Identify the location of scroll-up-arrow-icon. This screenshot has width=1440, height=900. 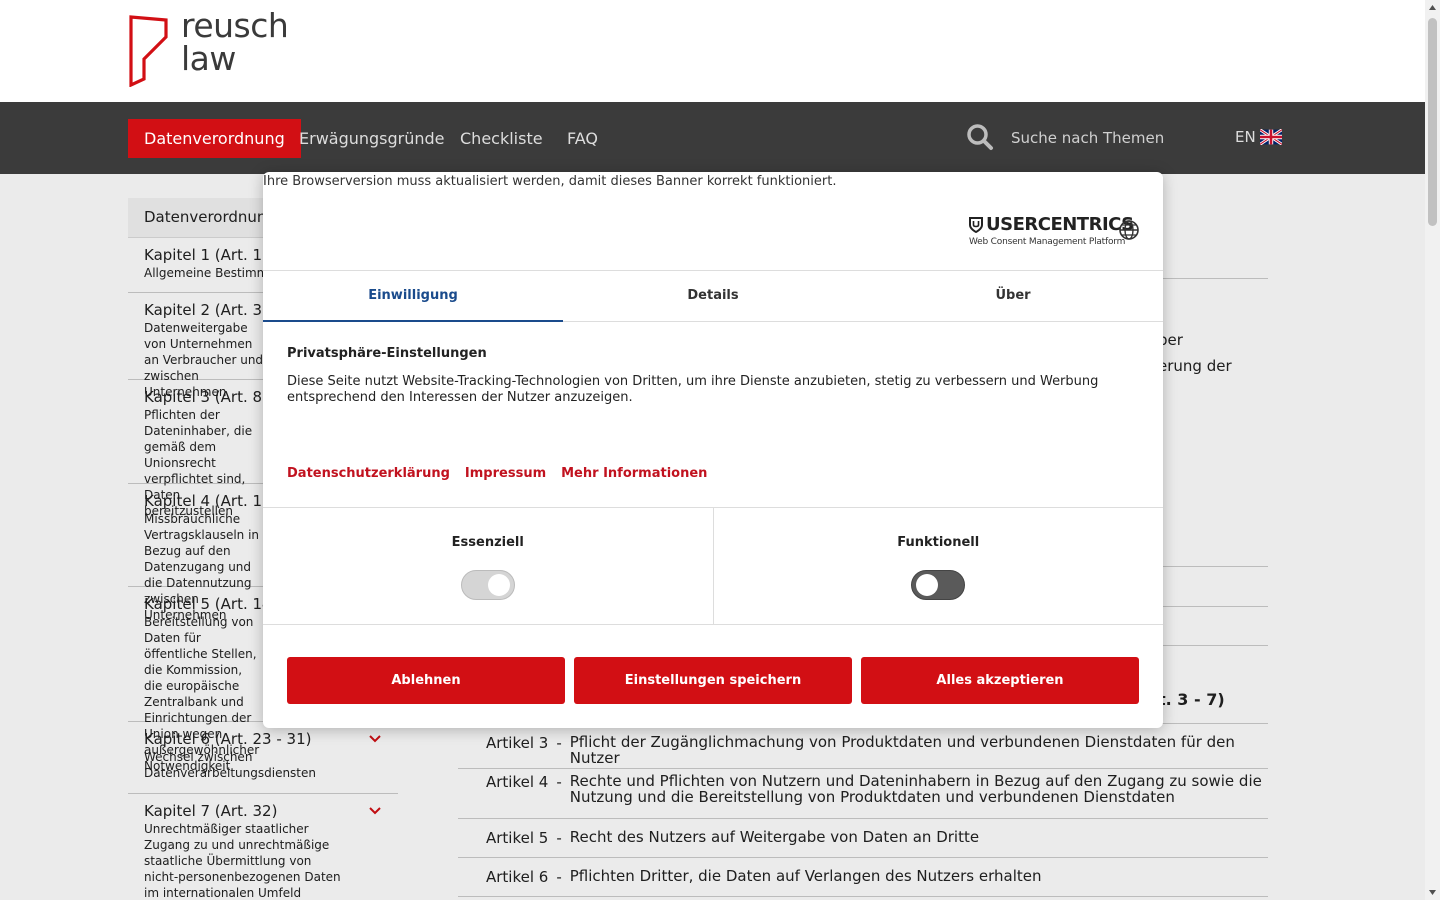
(1432, 7).